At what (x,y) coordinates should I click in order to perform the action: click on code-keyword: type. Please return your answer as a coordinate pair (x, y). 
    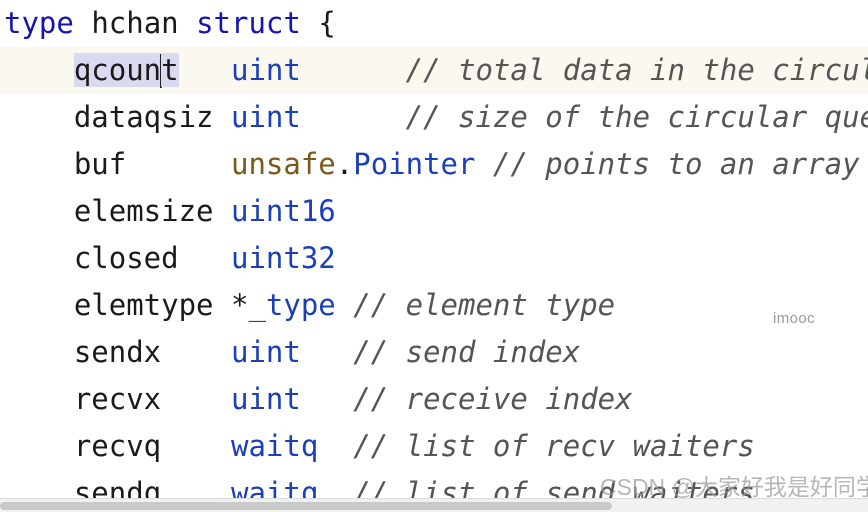
    Looking at the image, I should click on (39, 23).